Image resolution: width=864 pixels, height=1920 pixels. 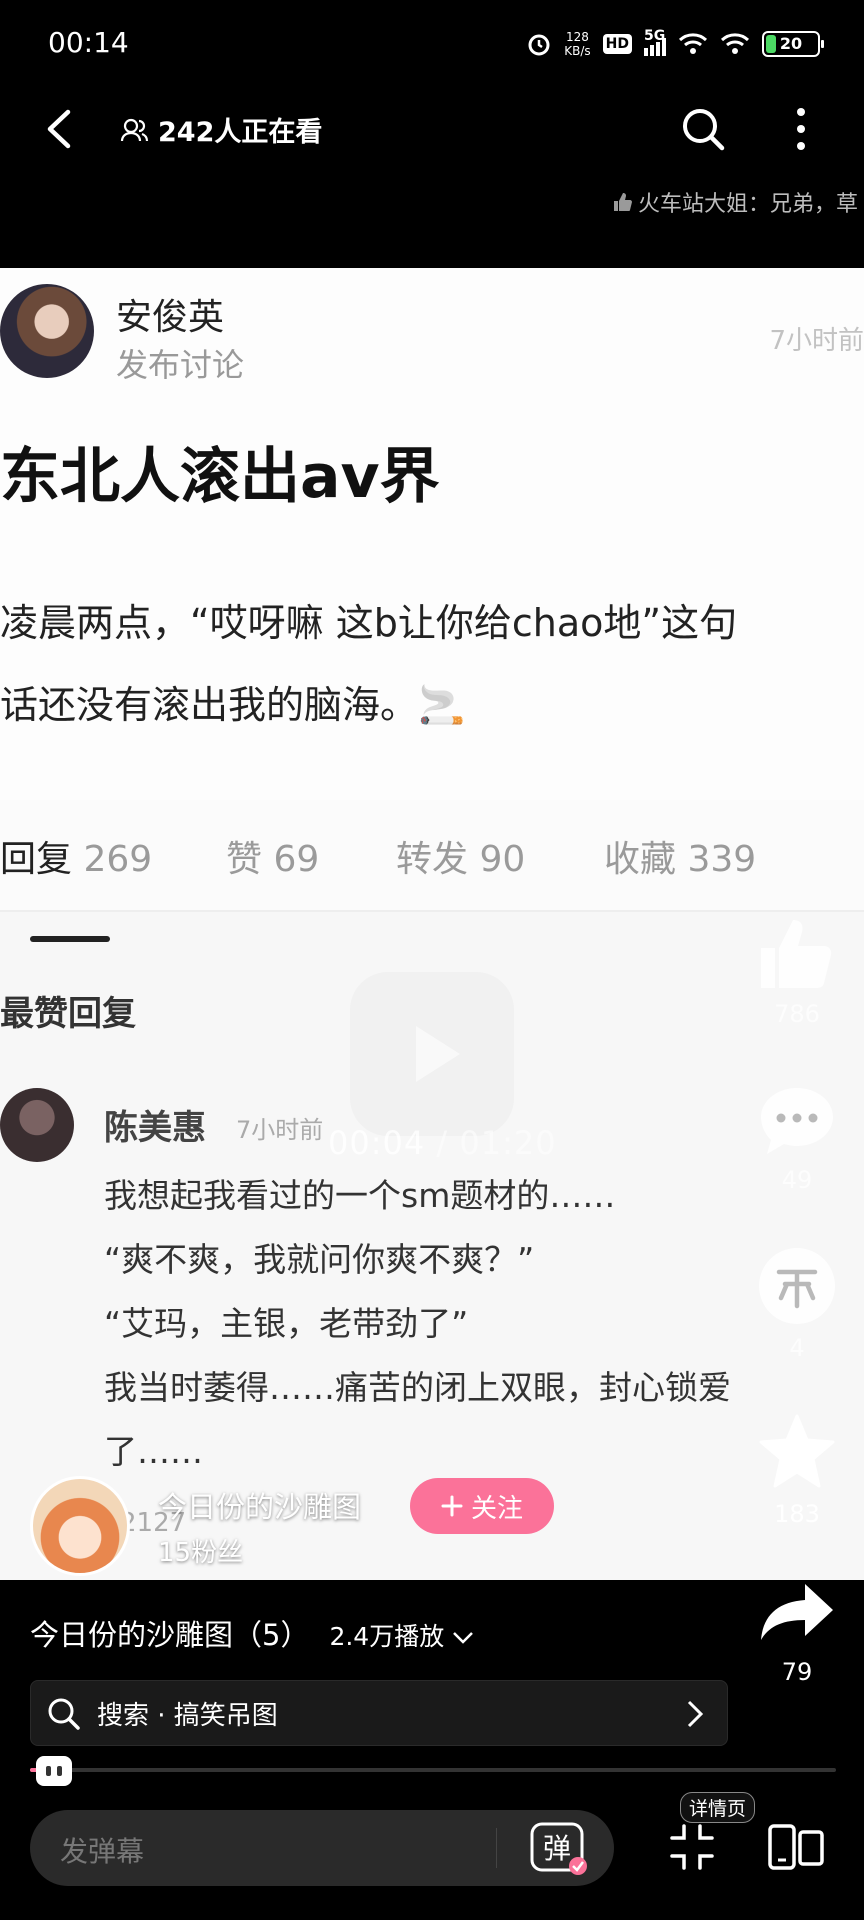 I want to click on uploader-info: 今日份的沙雕图 15粉丝 关注, so click(x=330, y=1526).